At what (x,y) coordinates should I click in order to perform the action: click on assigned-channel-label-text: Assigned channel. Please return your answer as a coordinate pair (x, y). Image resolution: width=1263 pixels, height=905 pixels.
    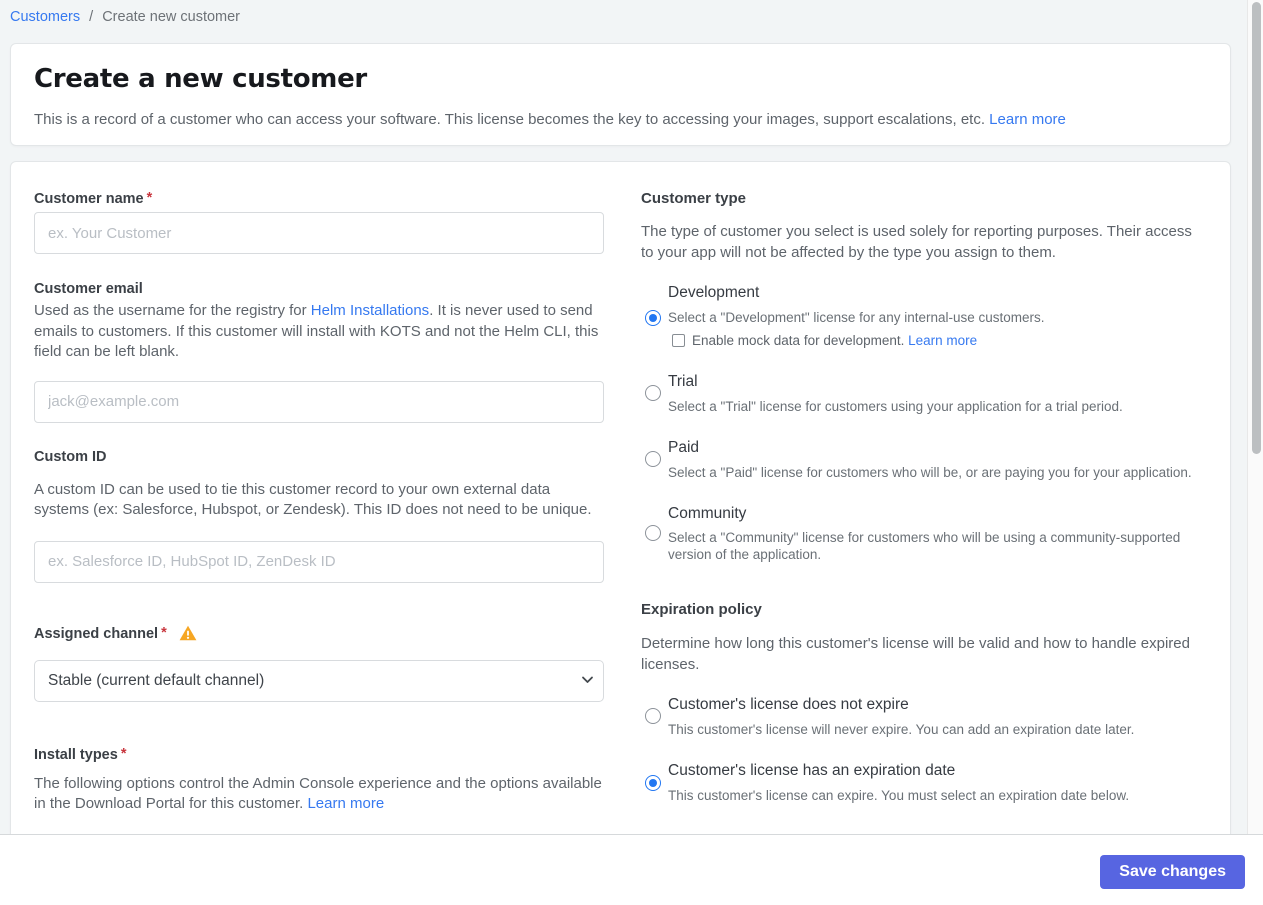
    Looking at the image, I should click on (96, 633).